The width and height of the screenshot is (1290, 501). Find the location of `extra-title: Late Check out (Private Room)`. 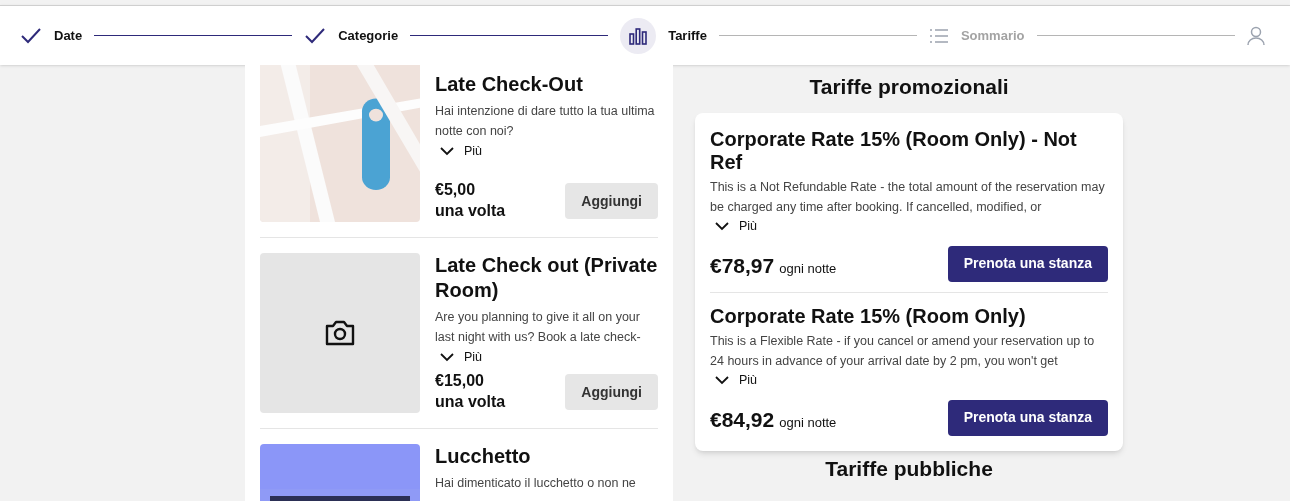

extra-title: Late Check out (Private Room) is located at coordinates (546, 278).